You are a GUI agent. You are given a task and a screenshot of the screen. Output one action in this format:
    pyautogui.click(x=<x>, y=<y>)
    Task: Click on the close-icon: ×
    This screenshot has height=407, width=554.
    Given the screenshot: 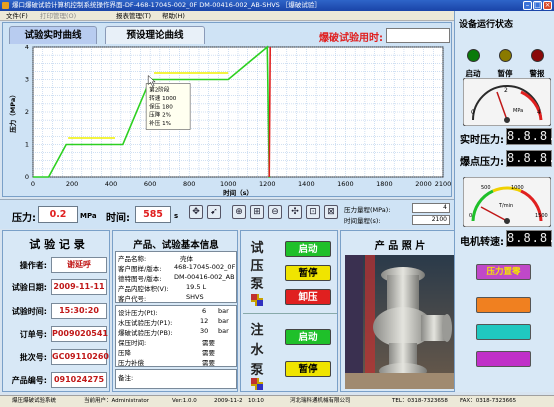 What is the action you would take?
    pyautogui.click(x=547, y=5)
    